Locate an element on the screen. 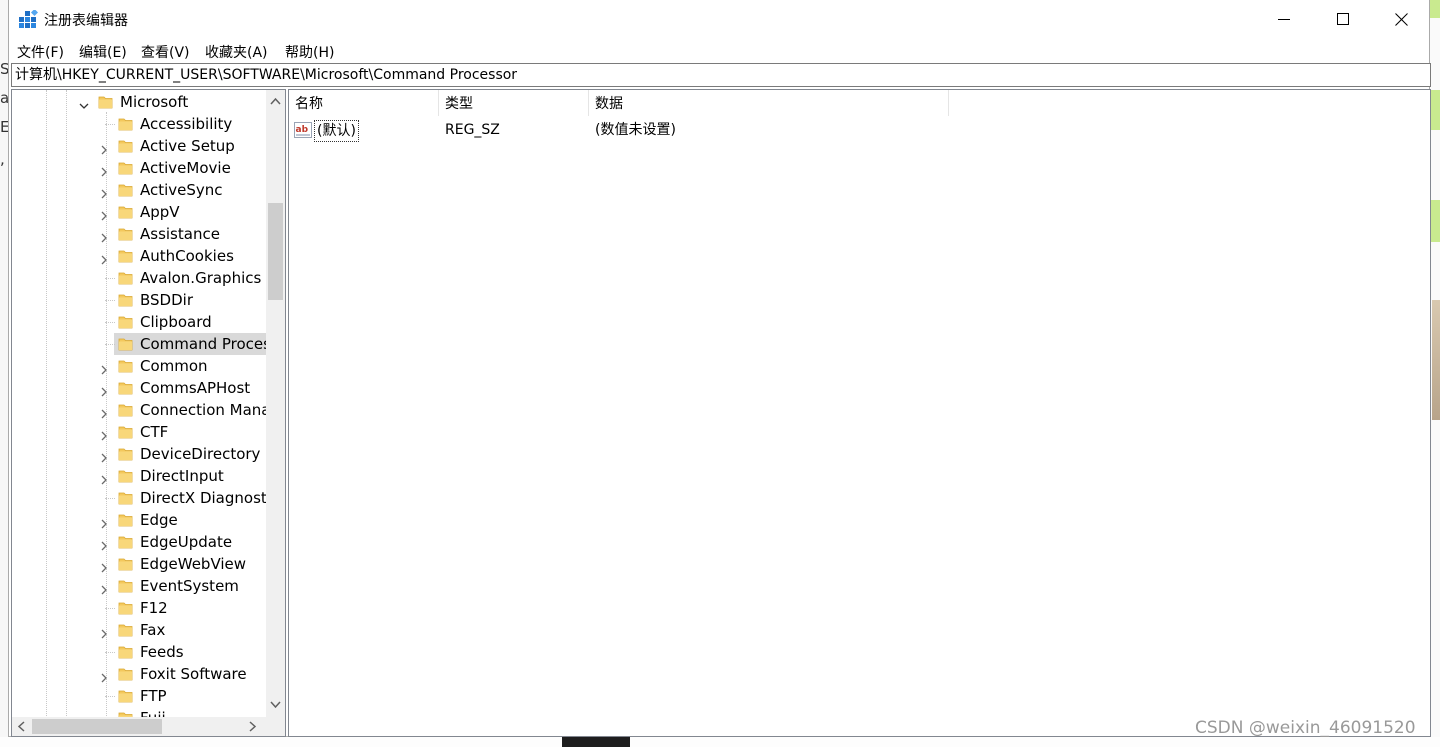  tree-item-label: DeviceDirectory is located at coordinates (200, 454).